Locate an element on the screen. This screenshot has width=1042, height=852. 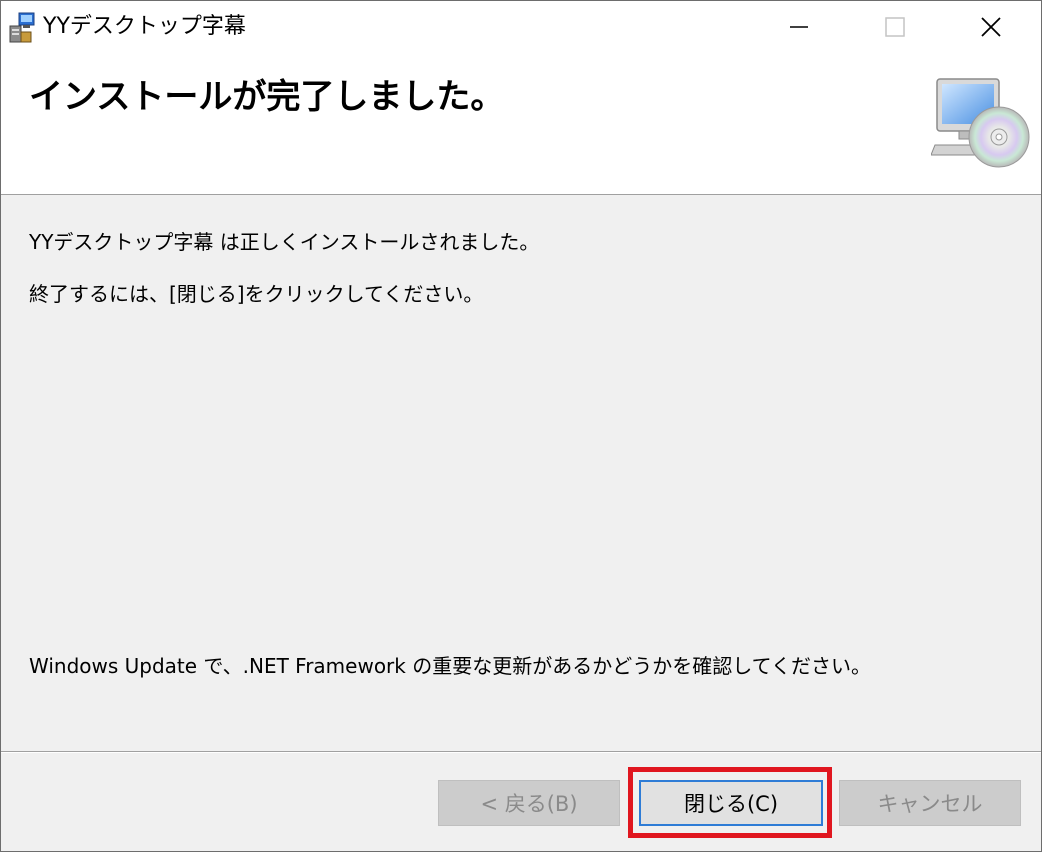
cancel-button: キャンセル is located at coordinates (930, 803).